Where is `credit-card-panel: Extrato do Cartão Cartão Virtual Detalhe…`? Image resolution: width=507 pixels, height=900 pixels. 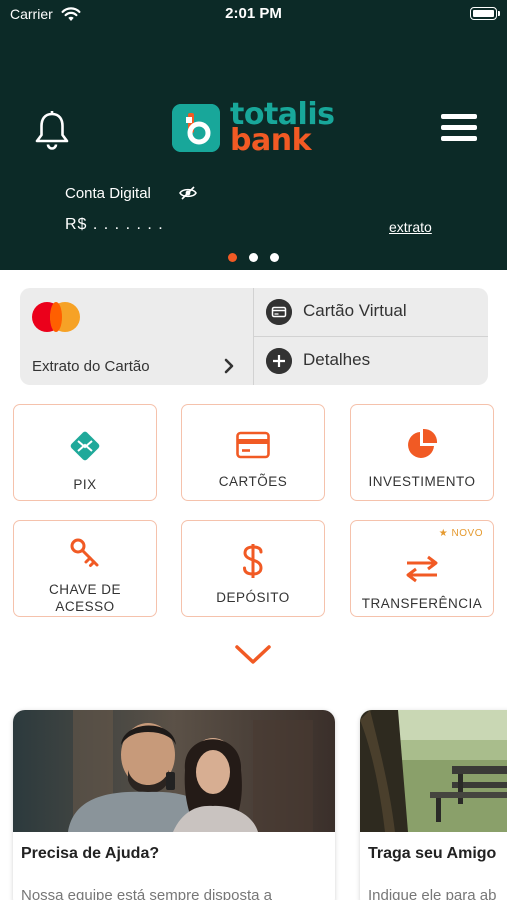 credit-card-panel: Extrato do Cartão Cartão Virtual Detalhe… is located at coordinates (254, 336).